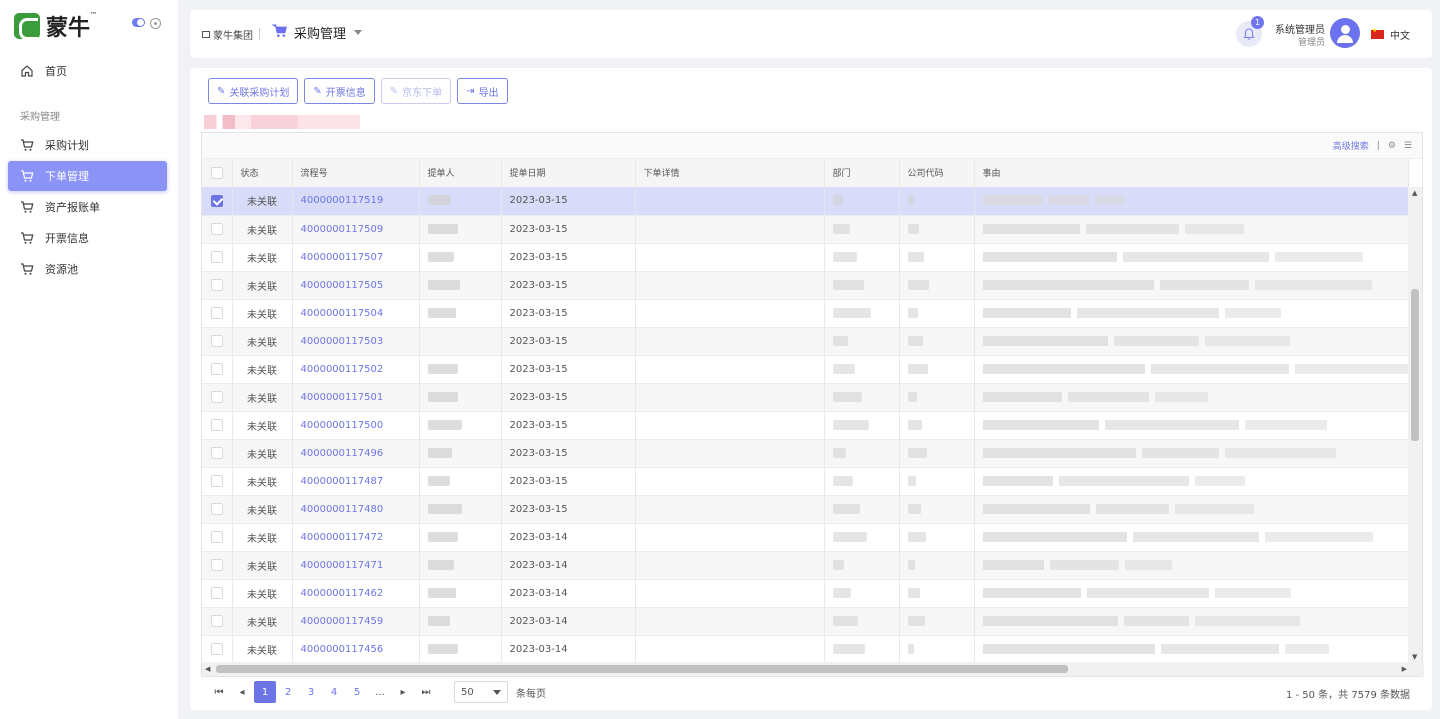  I want to click on table-row: 未关联 4000000117462 2023-03-14, so click(805, 593).